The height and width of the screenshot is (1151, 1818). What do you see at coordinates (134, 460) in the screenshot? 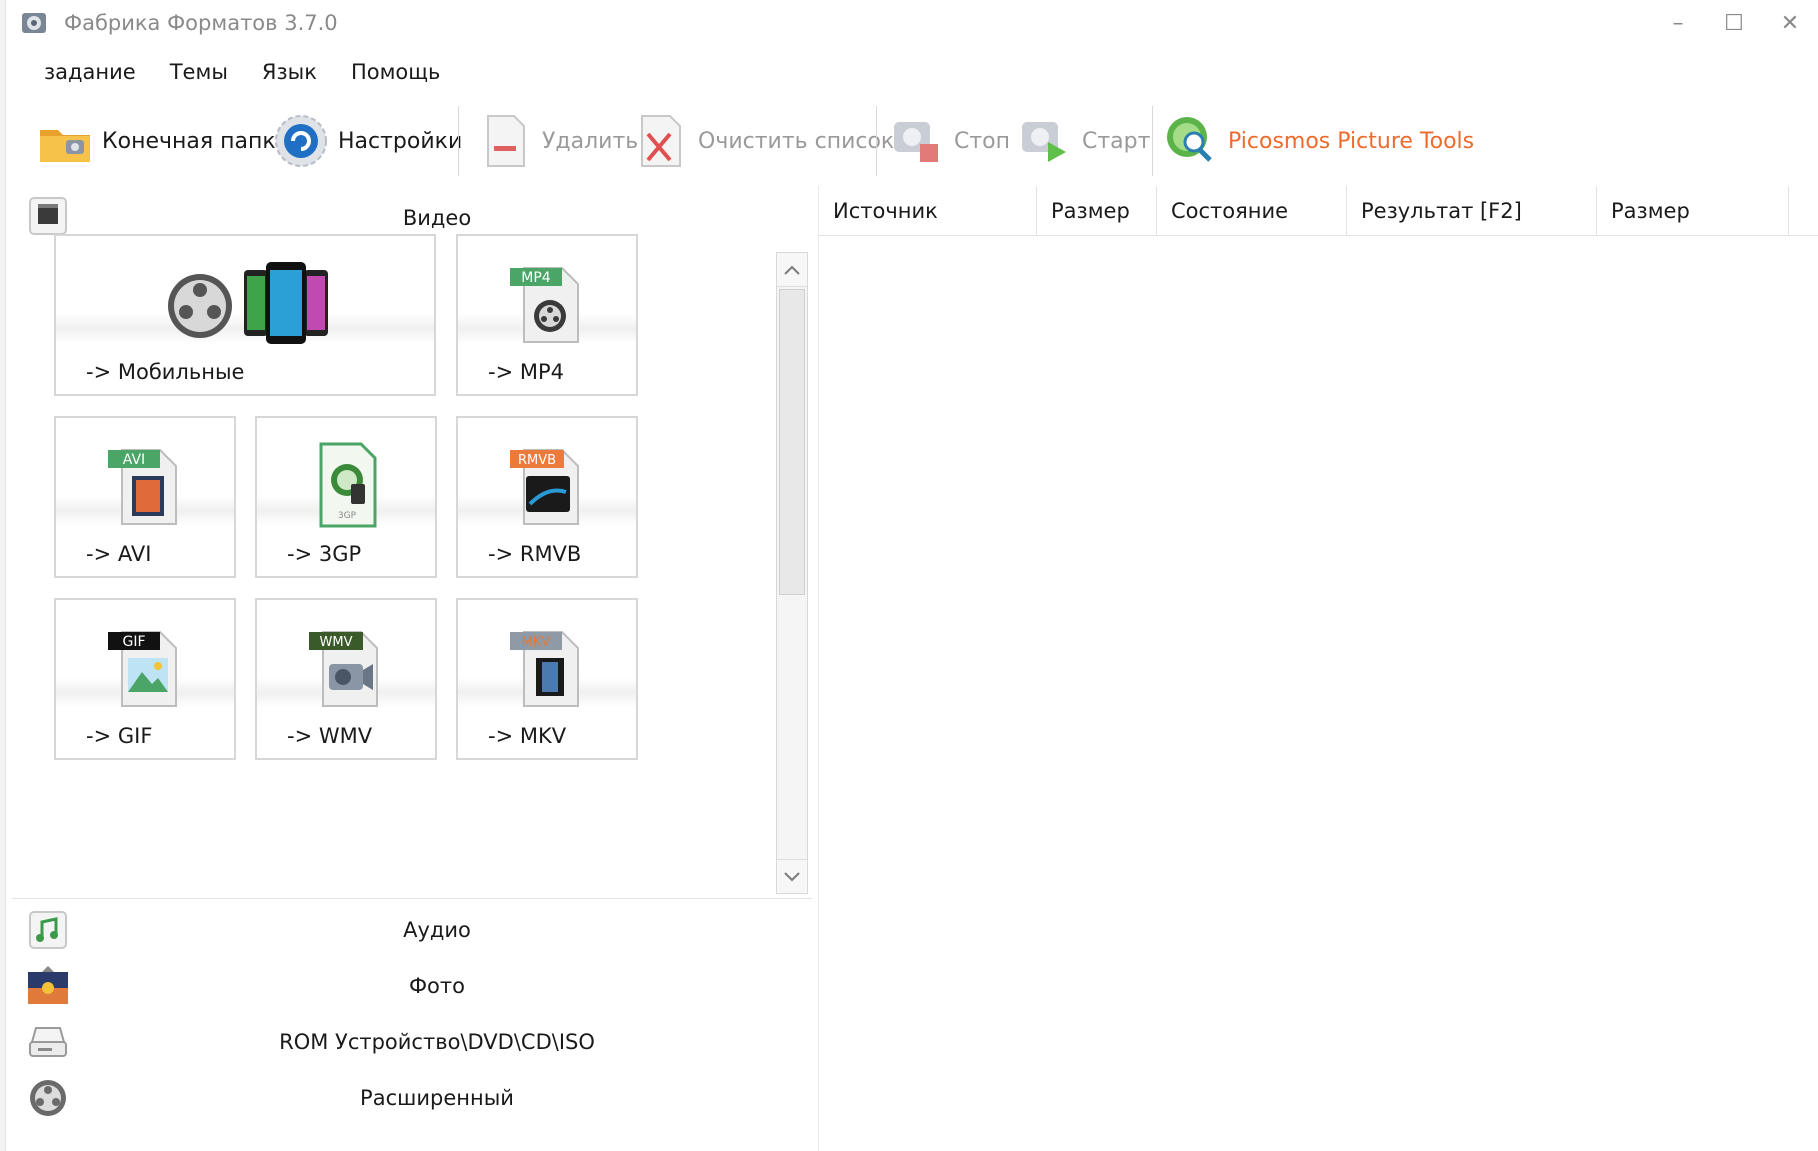
I see `avi-badge: AVI` at bounding box center [134, 460].